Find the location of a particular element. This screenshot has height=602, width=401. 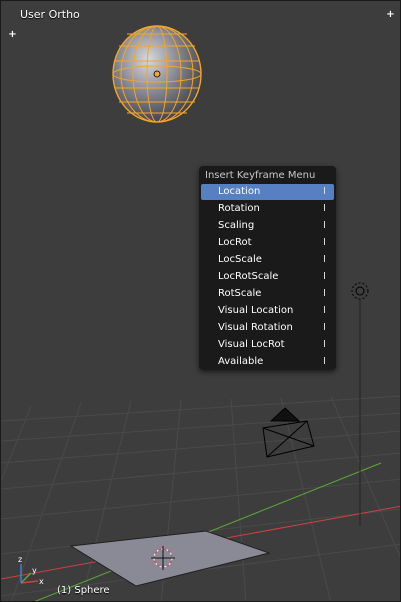

properties-expand-plus-icon: + is located at coordinates (390, 15).